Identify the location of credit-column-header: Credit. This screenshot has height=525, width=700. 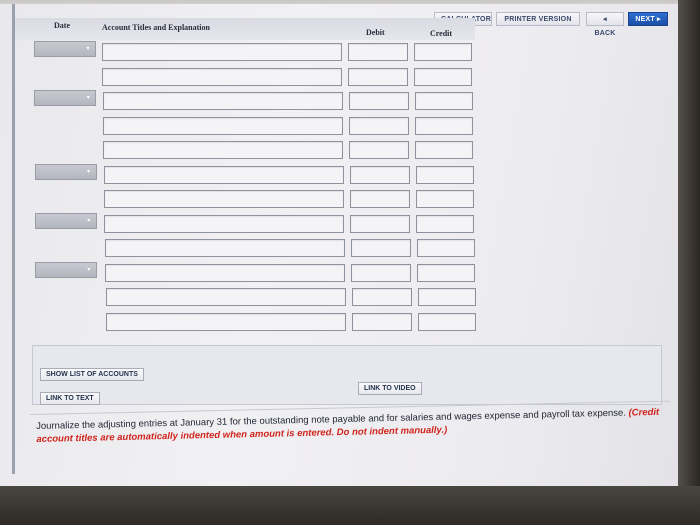
(441, 33).